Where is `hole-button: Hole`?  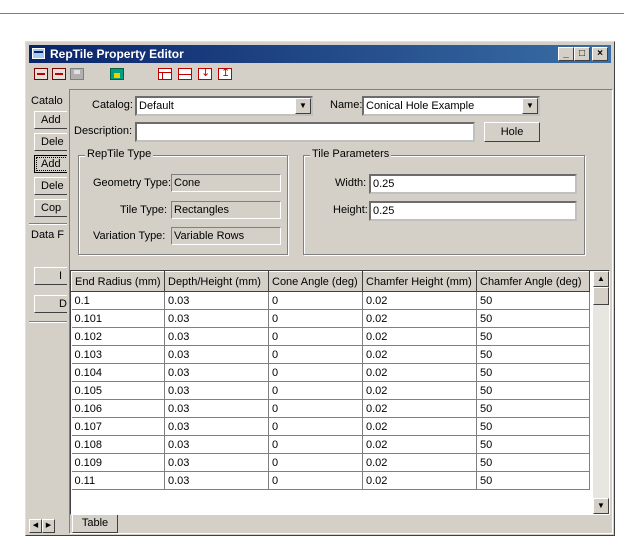 hole-button: Hole is located at coordinates (512, 132).